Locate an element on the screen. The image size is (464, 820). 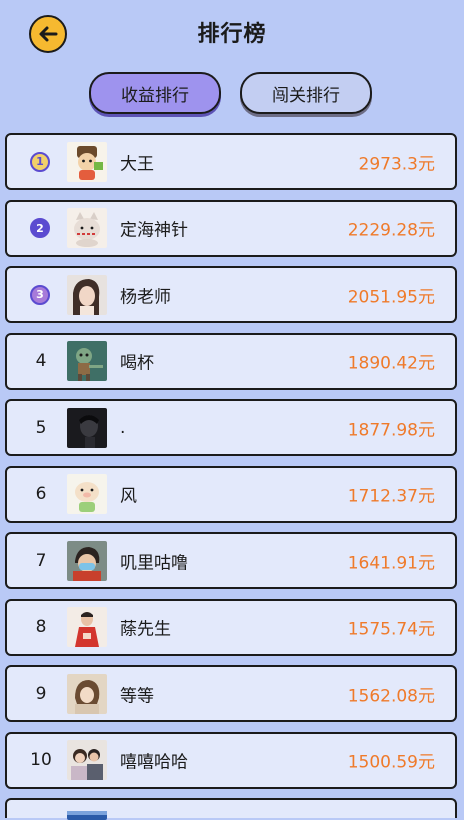
user-name: 等等 is located at coordinates (137, 696).